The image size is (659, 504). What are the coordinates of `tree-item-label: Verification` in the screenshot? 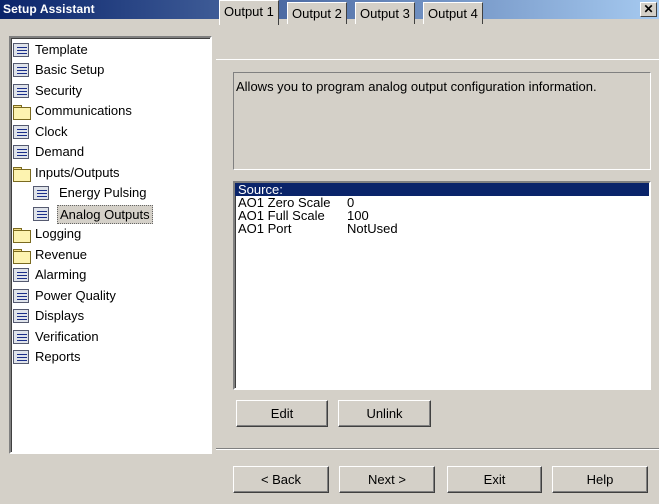 It's located at (67, 336).